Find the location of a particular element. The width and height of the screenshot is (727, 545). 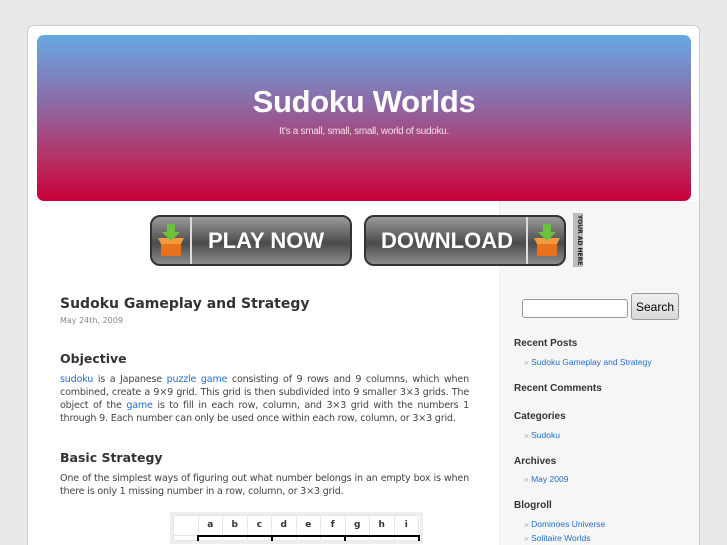

archives-heading: Archives is located at coordinates (535, 461).